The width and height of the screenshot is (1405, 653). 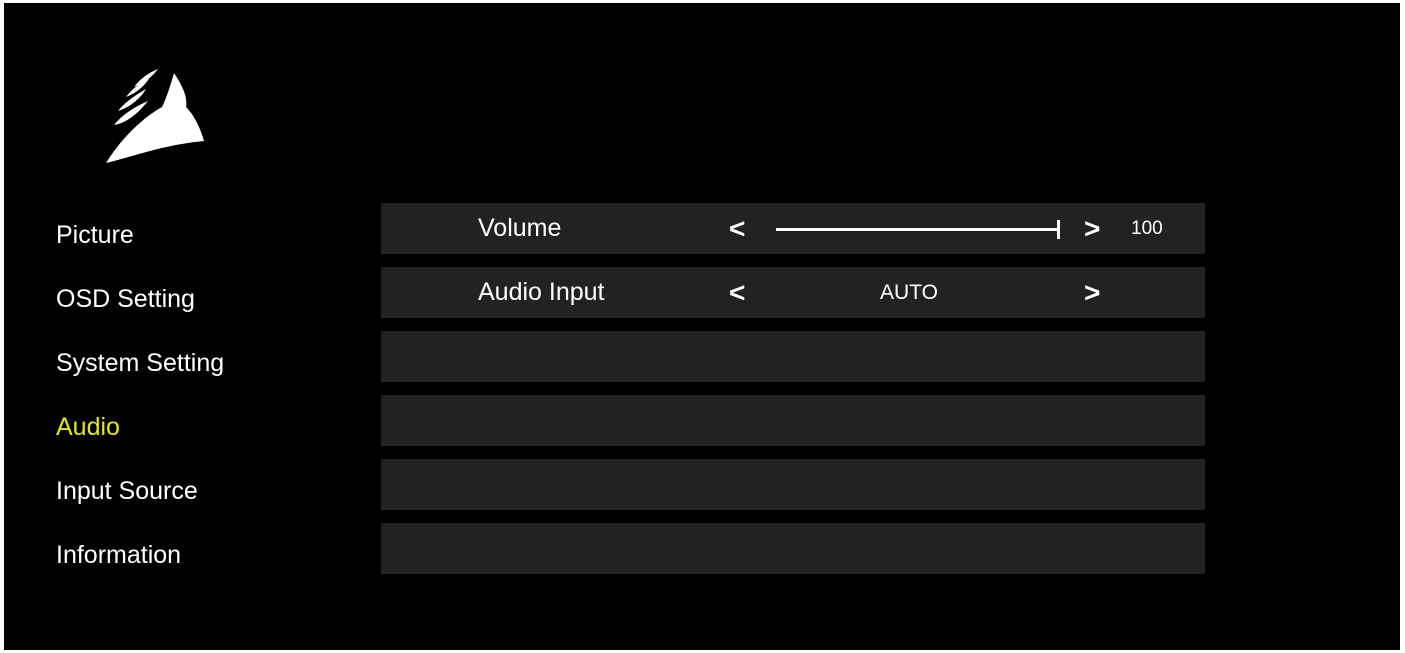 What do you see at coordinates (737, 228) in the screenshot?
I see `volume-decrease-arrow: <` at bounding box center [737, 228].